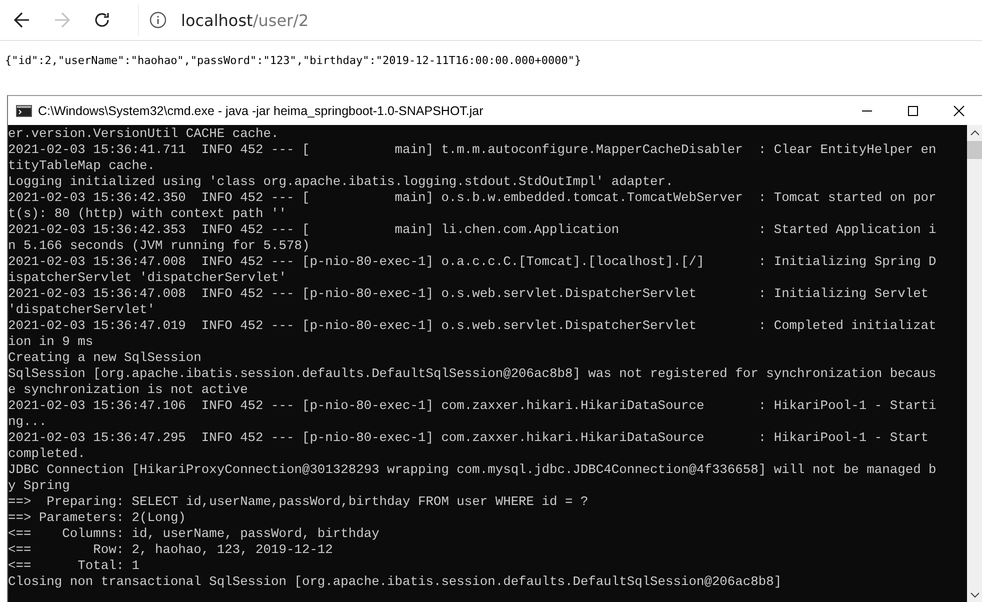 The width and height of the screenshot is (982, 602). What do you see at coordinates (82, 166) in the screenshot?
I see `console-line: tityTableMap cache.` at bounding box center [82, 166].